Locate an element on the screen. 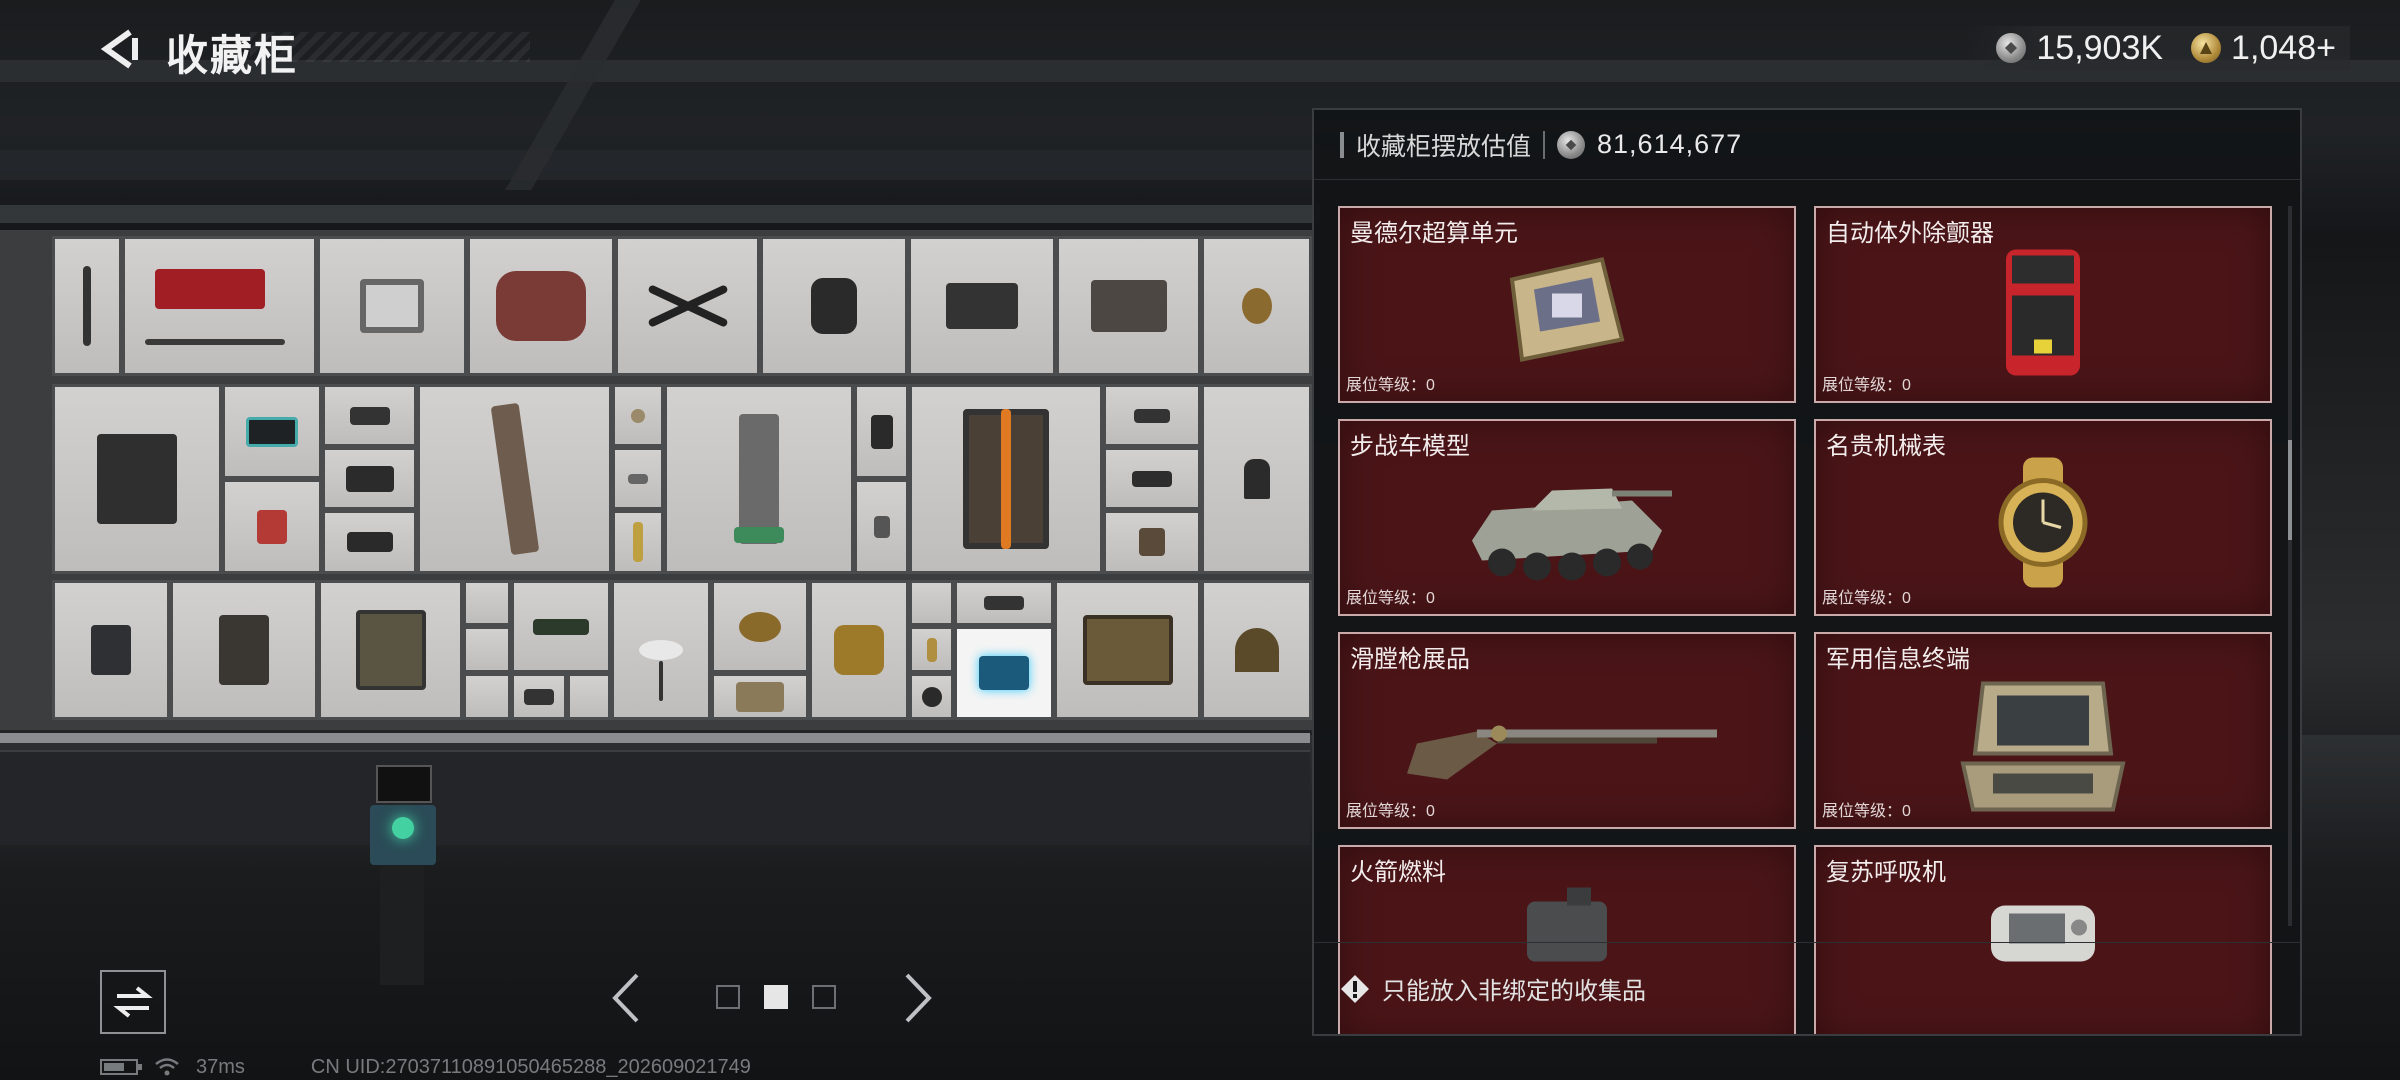 The height and width of the screenshot is (1080, 2400). page-dot-active is located at coordinates (776, 997).